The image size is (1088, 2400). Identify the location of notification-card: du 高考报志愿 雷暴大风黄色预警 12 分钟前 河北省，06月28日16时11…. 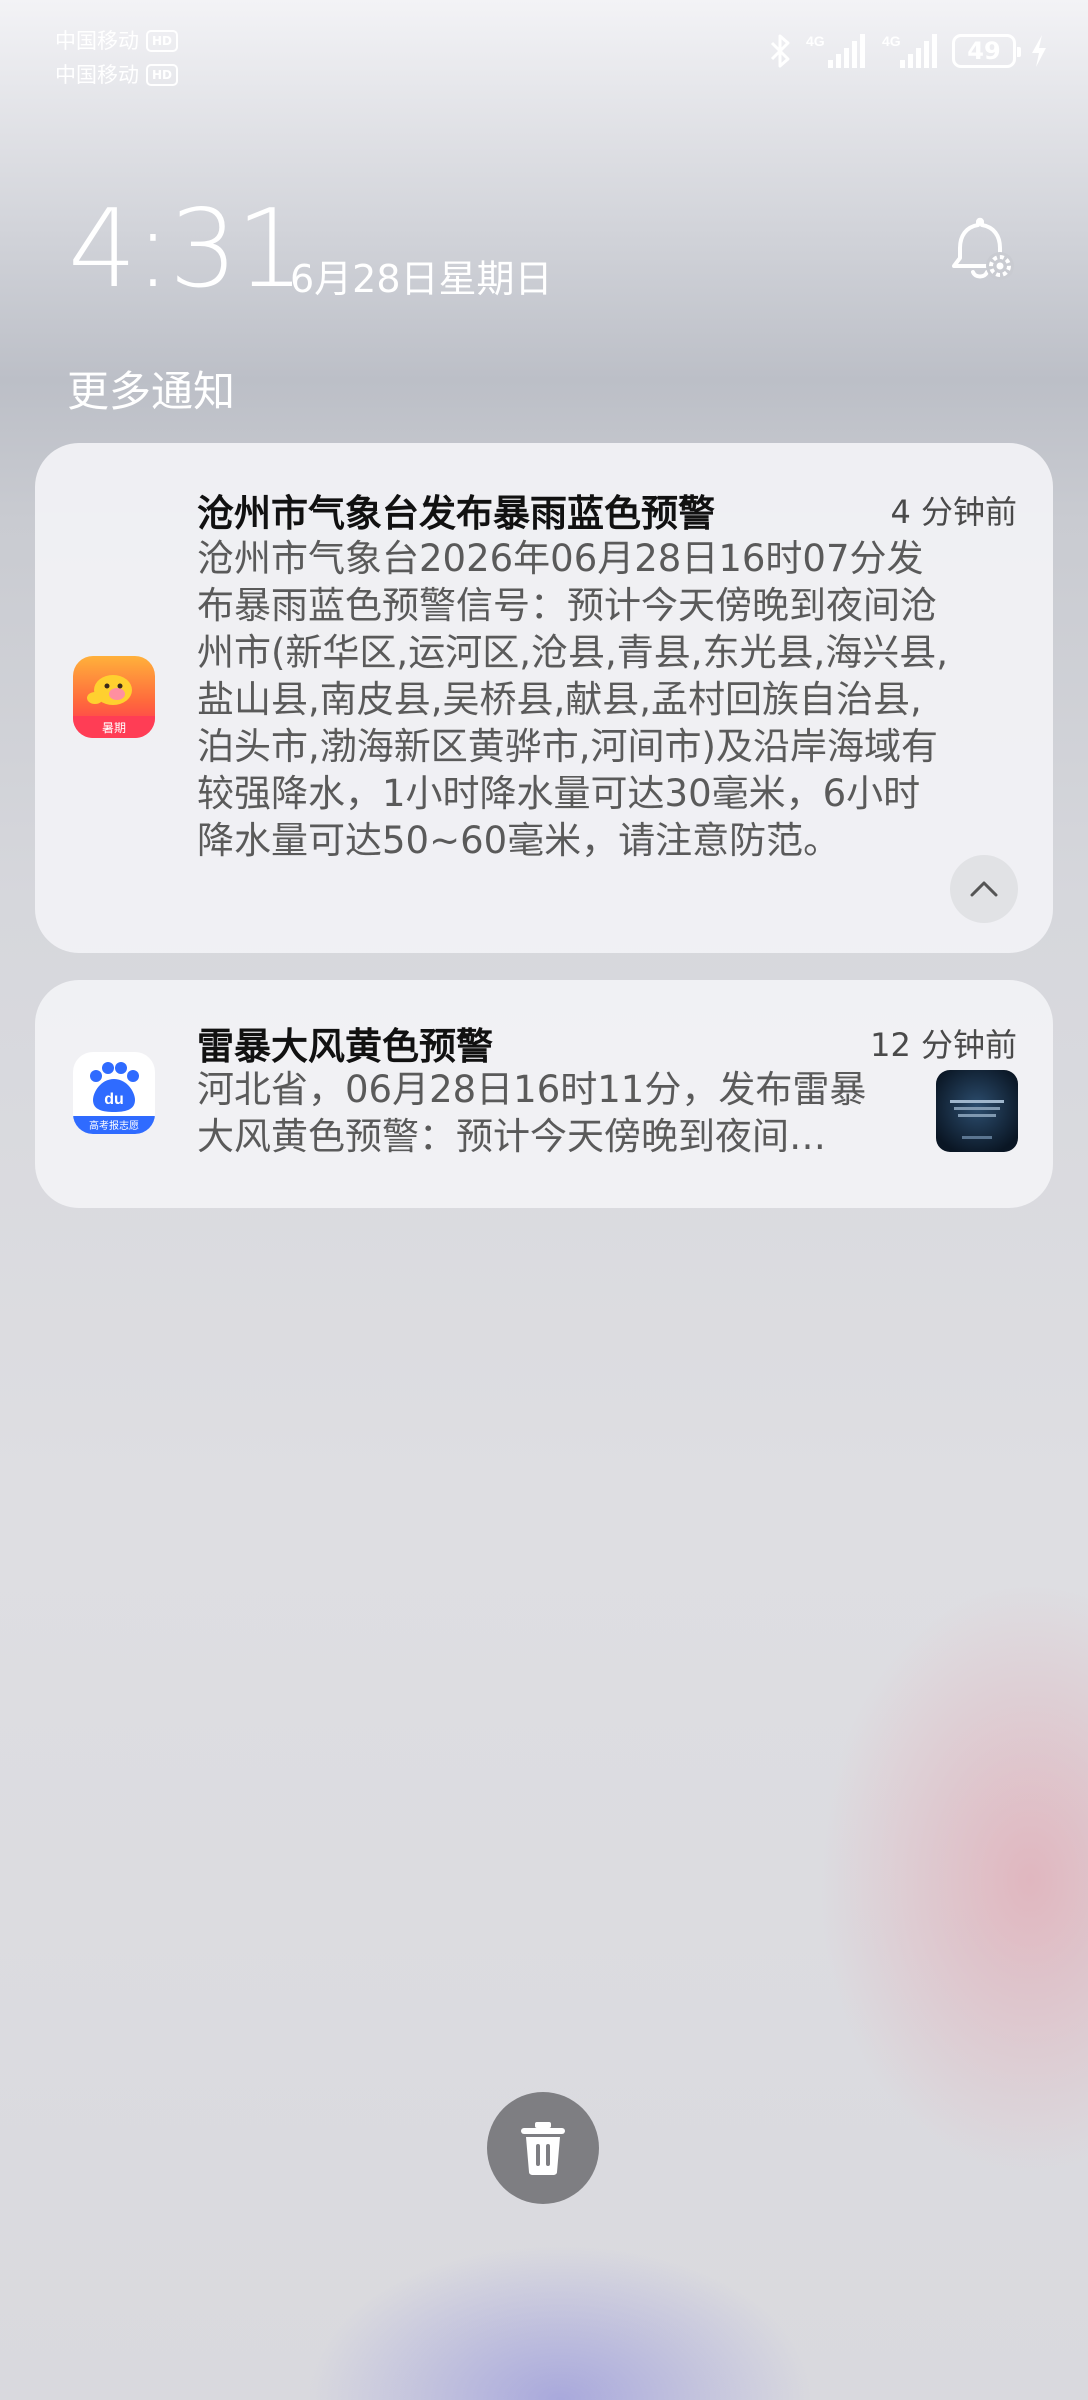
(544, 1094).